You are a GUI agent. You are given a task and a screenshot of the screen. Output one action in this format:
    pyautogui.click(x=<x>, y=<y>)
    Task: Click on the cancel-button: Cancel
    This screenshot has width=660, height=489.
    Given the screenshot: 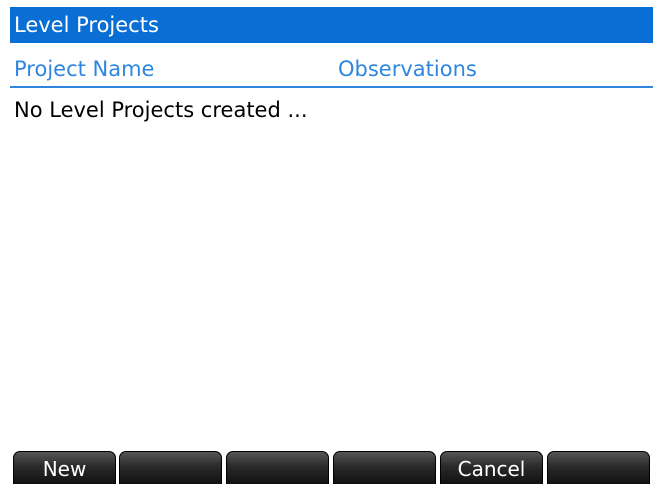 What is the action you would take?
    pyautogui.click(x=491, y=467)
    